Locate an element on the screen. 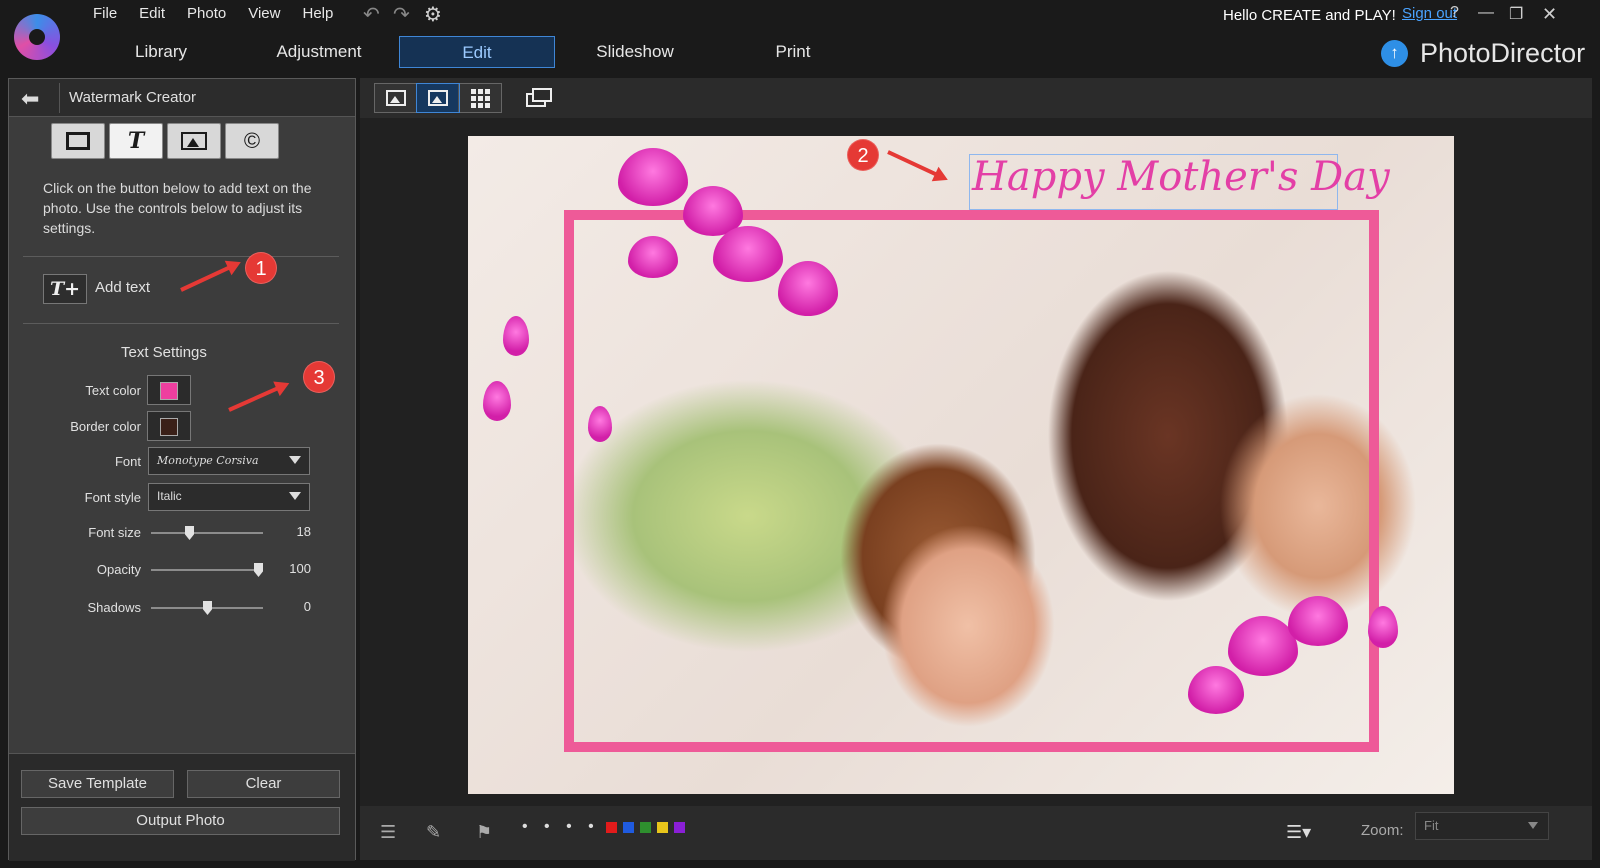 The image size is (1600, 868). border-color-picker is located at coordinates (169, 426).